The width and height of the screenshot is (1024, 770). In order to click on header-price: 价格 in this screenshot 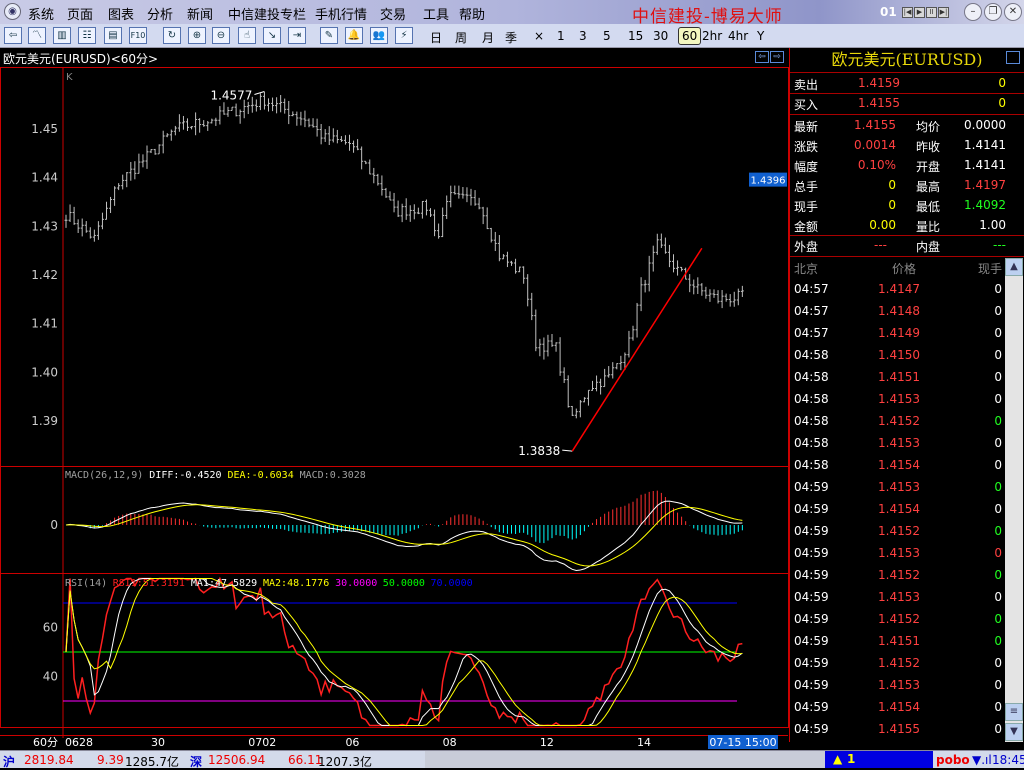, I will do `click(904, 269)`.